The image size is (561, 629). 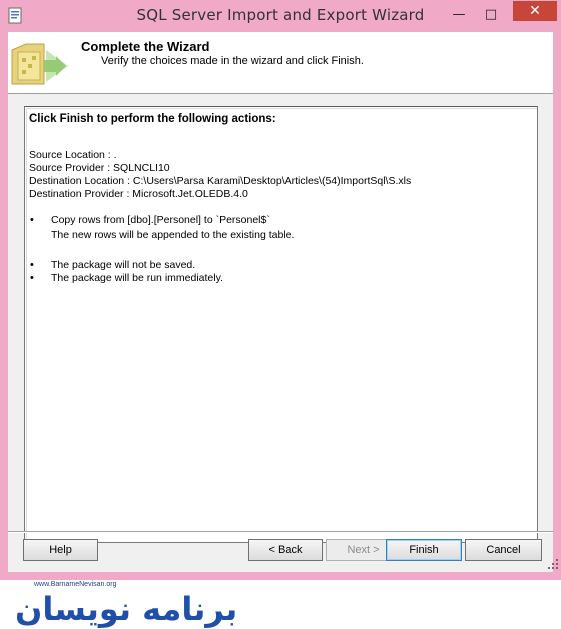 I want to click on page-title: Complete the Wizard, so click(x=145, y=46).